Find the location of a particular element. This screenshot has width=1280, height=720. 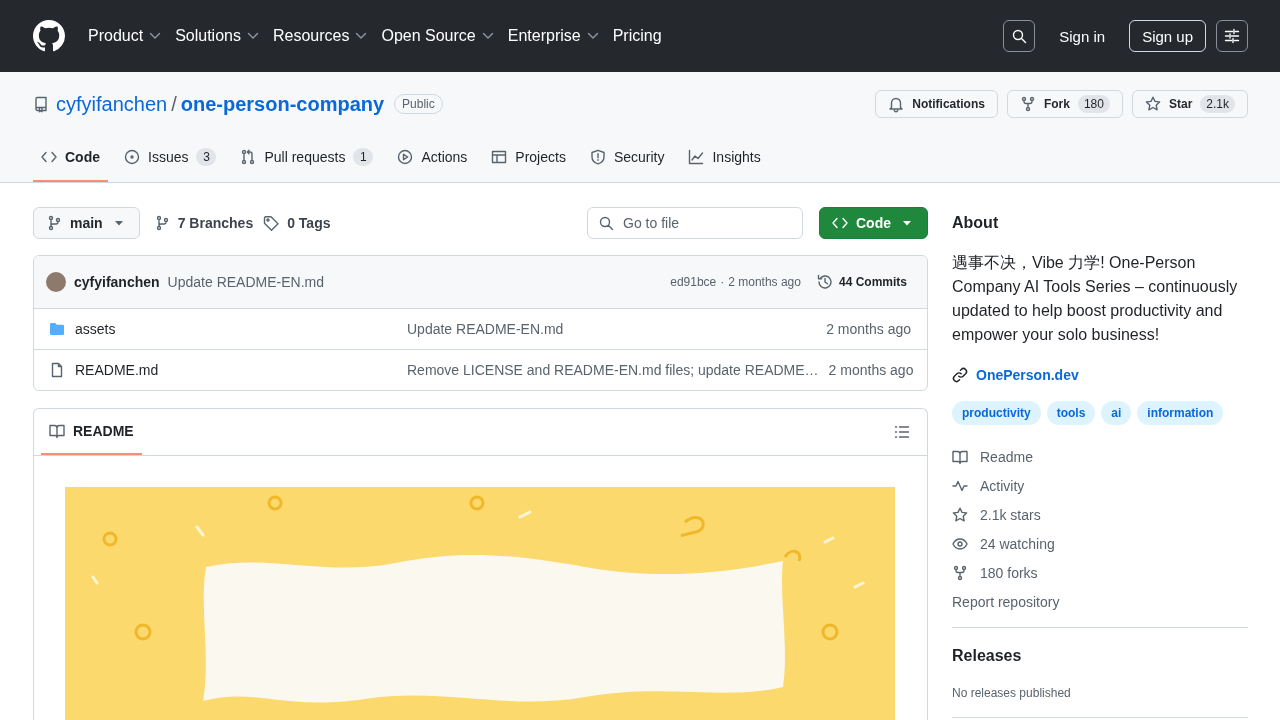

file-name-link: README.md is located at coordinates (236, 370).